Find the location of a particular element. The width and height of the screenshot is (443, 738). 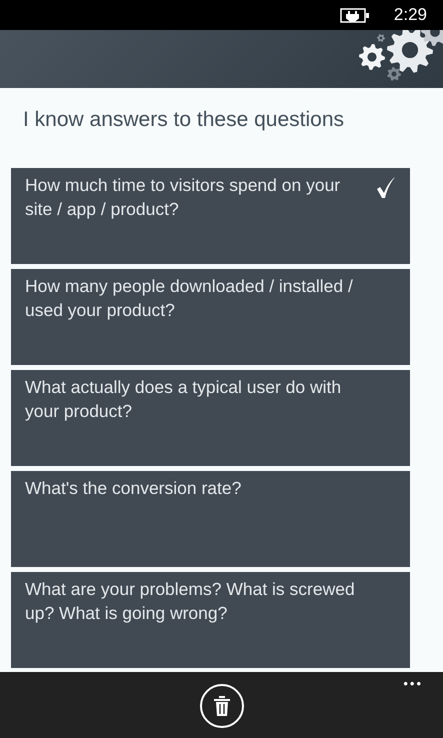

checkmark-icon is located at coordinates (386, 188).